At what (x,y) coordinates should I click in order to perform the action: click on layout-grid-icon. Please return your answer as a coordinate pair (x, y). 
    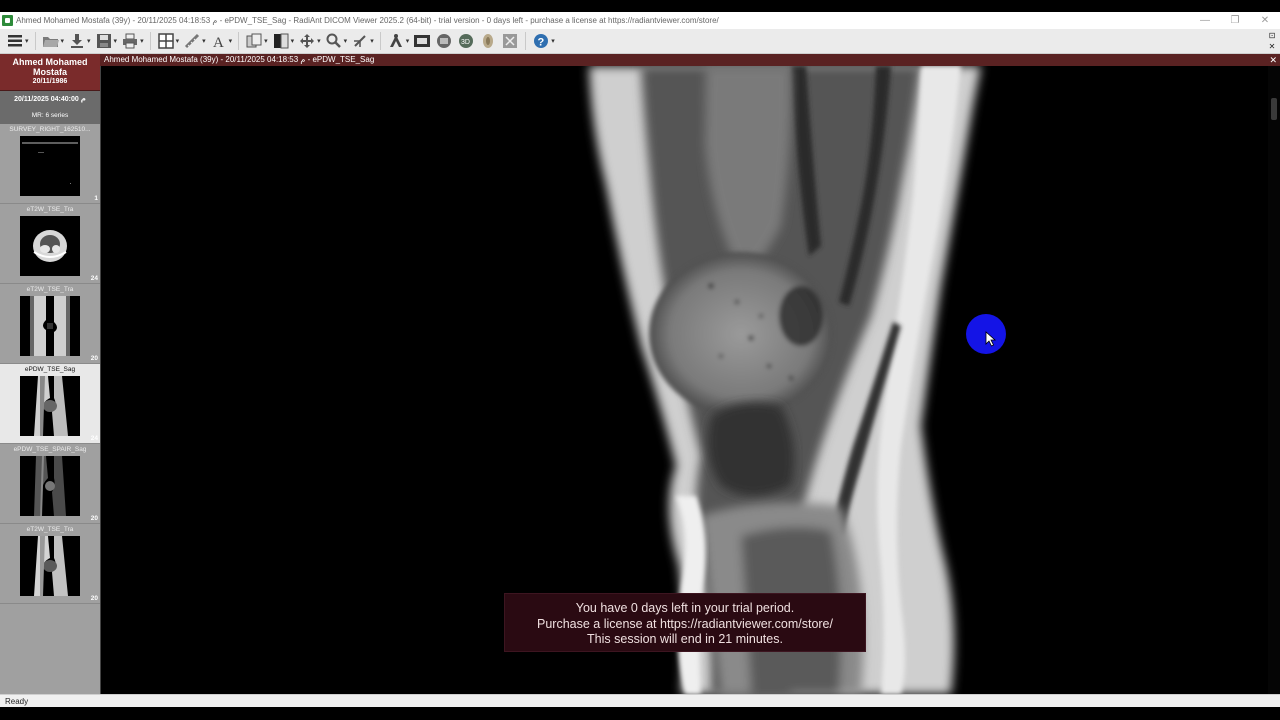
    Looking at the image, I should click on (166, 41).